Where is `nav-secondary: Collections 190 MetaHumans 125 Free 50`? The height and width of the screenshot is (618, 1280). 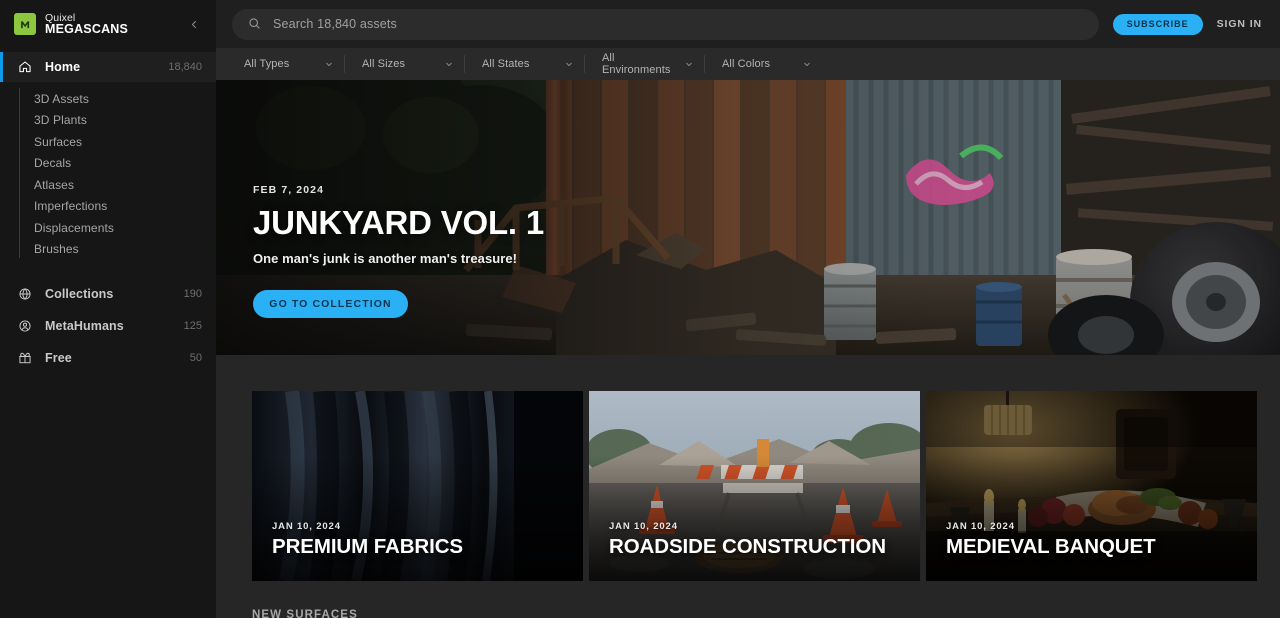
nav-secondary: Collections 190 MetaHumans 125 Free 50 is located at coordinates (108, 326).